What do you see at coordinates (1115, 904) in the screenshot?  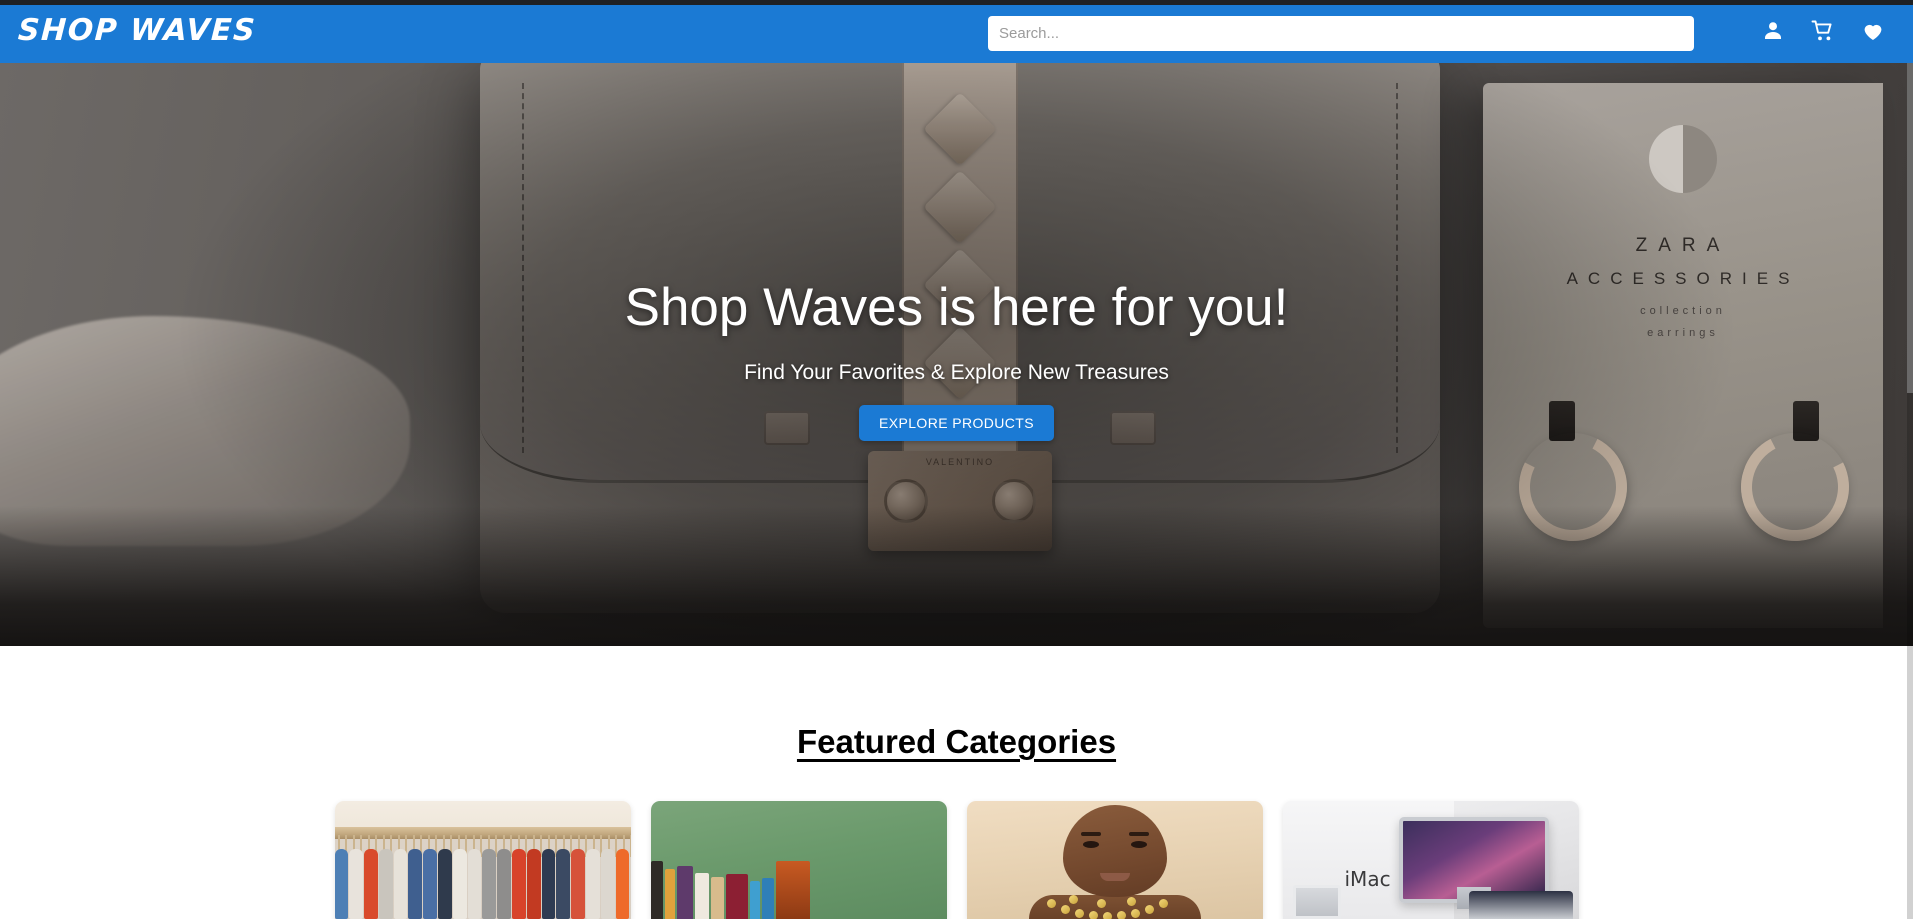 I see `gold-necklace` at bounding box center [1115, 904].